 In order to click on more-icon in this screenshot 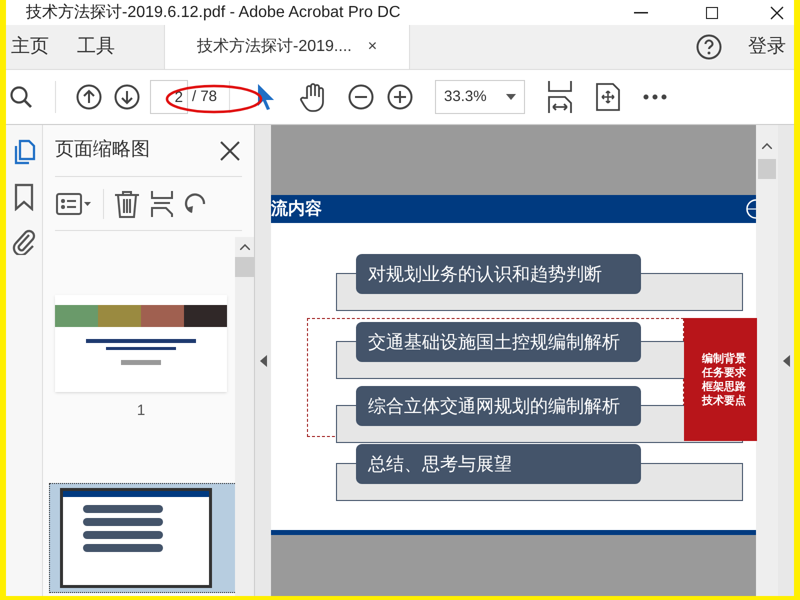, I will do `click(655, 97)`.